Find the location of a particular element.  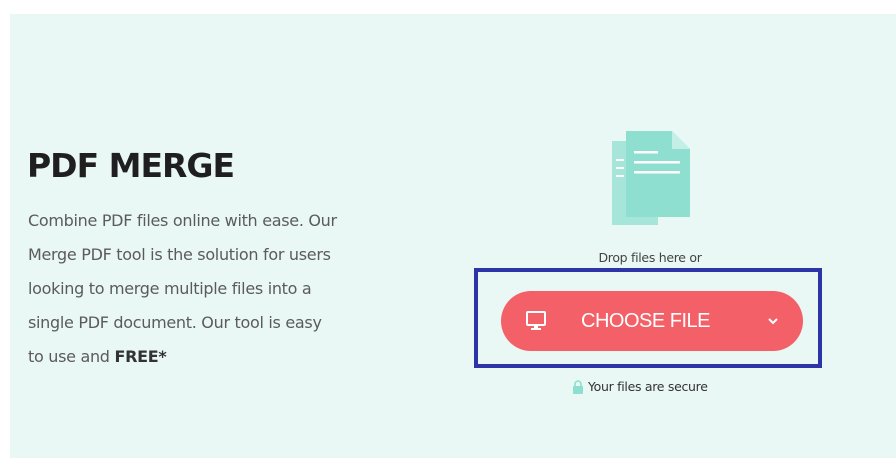

free-label: FREE* is located at coordinates (140, 356).